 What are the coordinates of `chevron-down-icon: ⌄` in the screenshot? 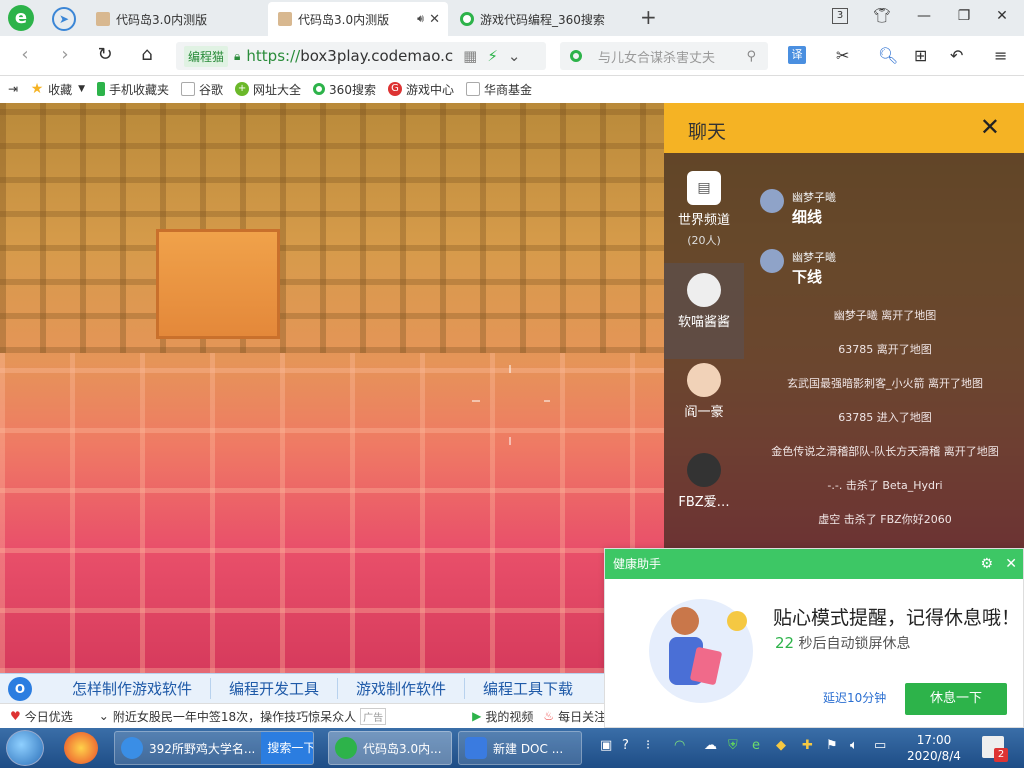 It's located at (514, 56).